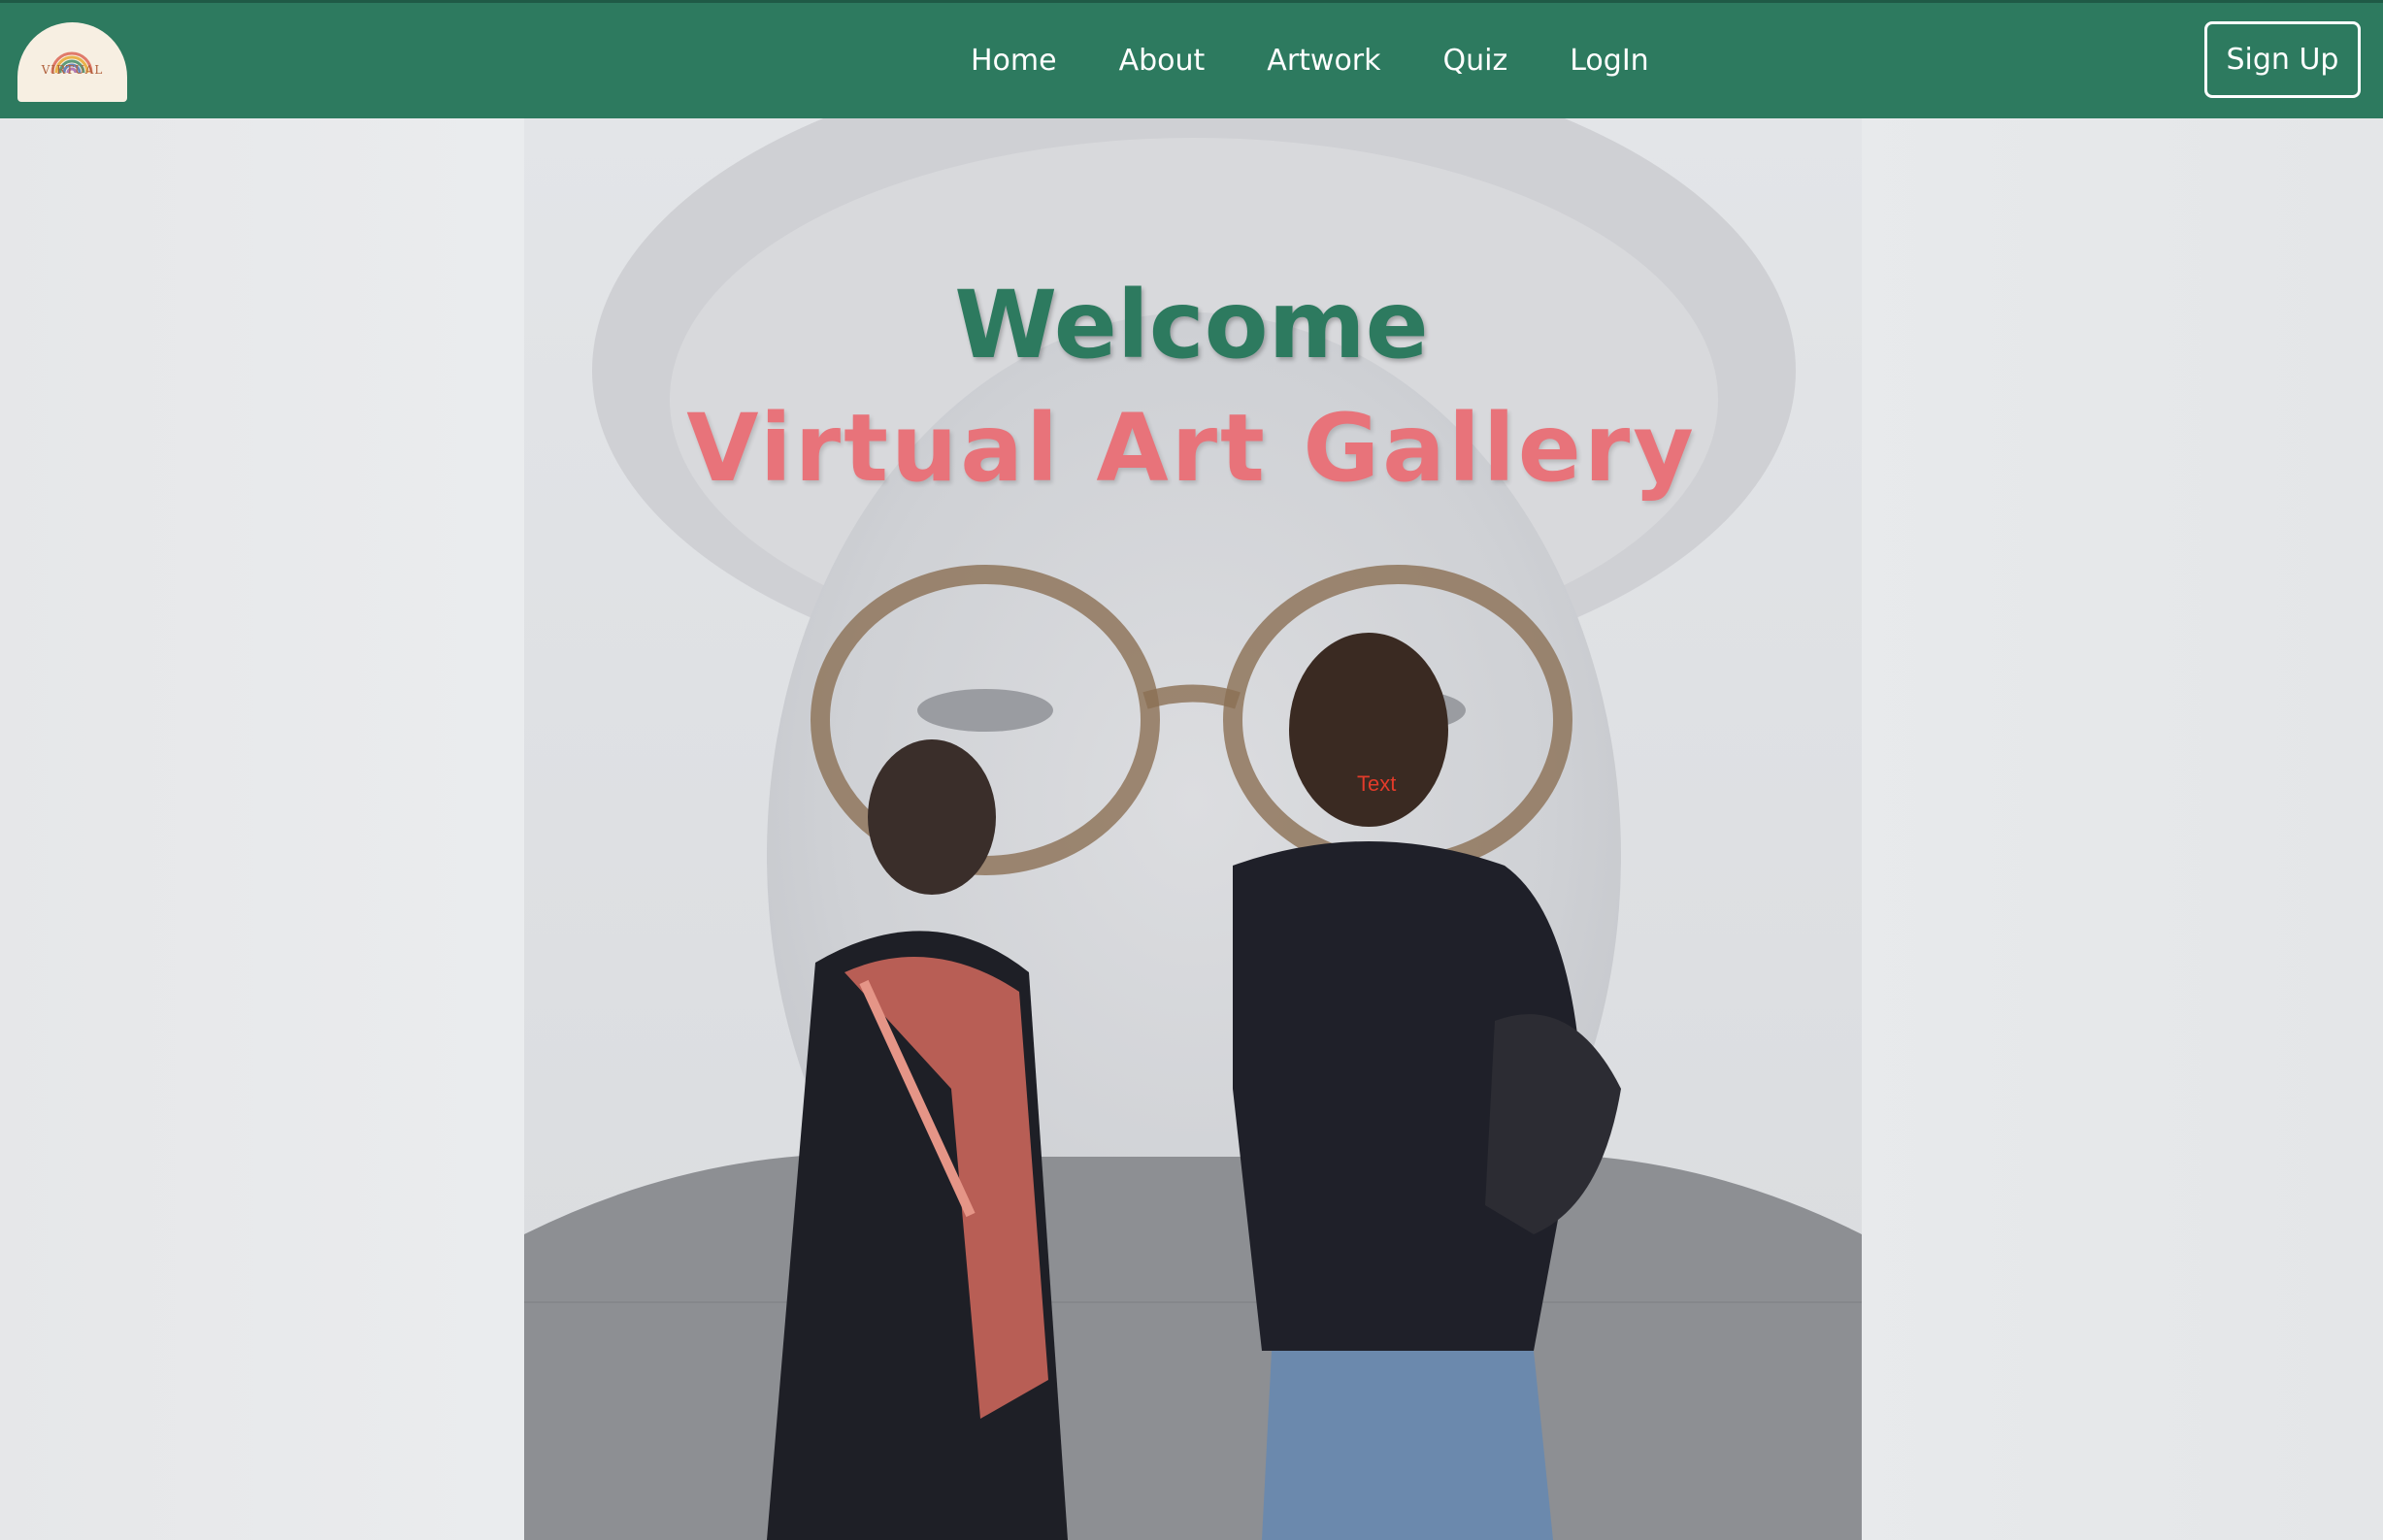 This screenshot has width=2383, height=1540. I want to click on site-logo: VIRTUAL, so click(72, 62).